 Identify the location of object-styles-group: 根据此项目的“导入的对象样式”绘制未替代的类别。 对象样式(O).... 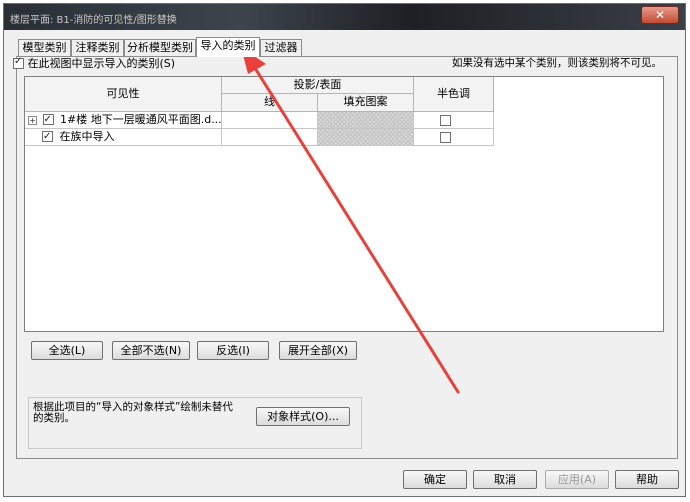
(195, 423).